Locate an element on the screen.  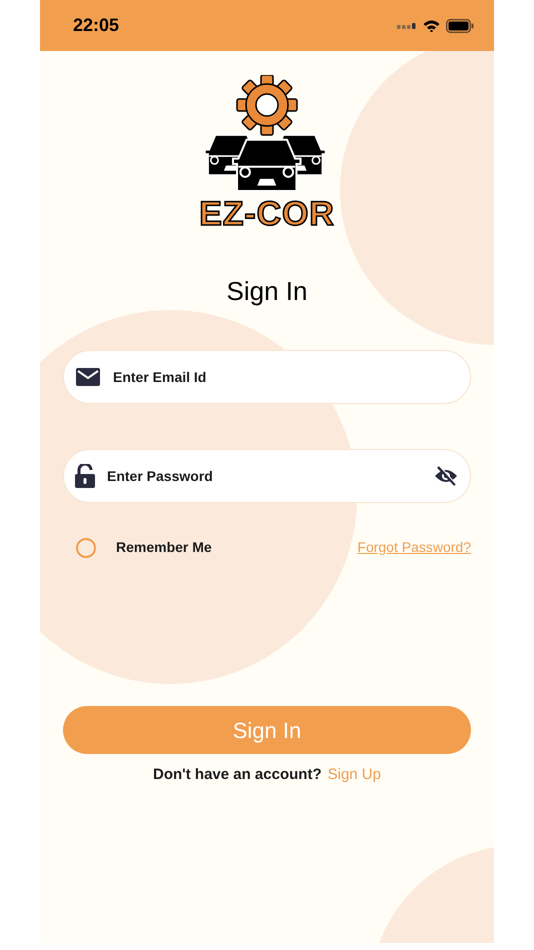
status-time: 22:05 is located at coordinates (96, 25).